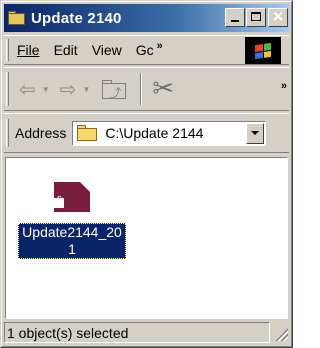 The width and height of the screenshot is (320, 348). I want to click on title-bar: Update 2140 ×, so click(146, 18).